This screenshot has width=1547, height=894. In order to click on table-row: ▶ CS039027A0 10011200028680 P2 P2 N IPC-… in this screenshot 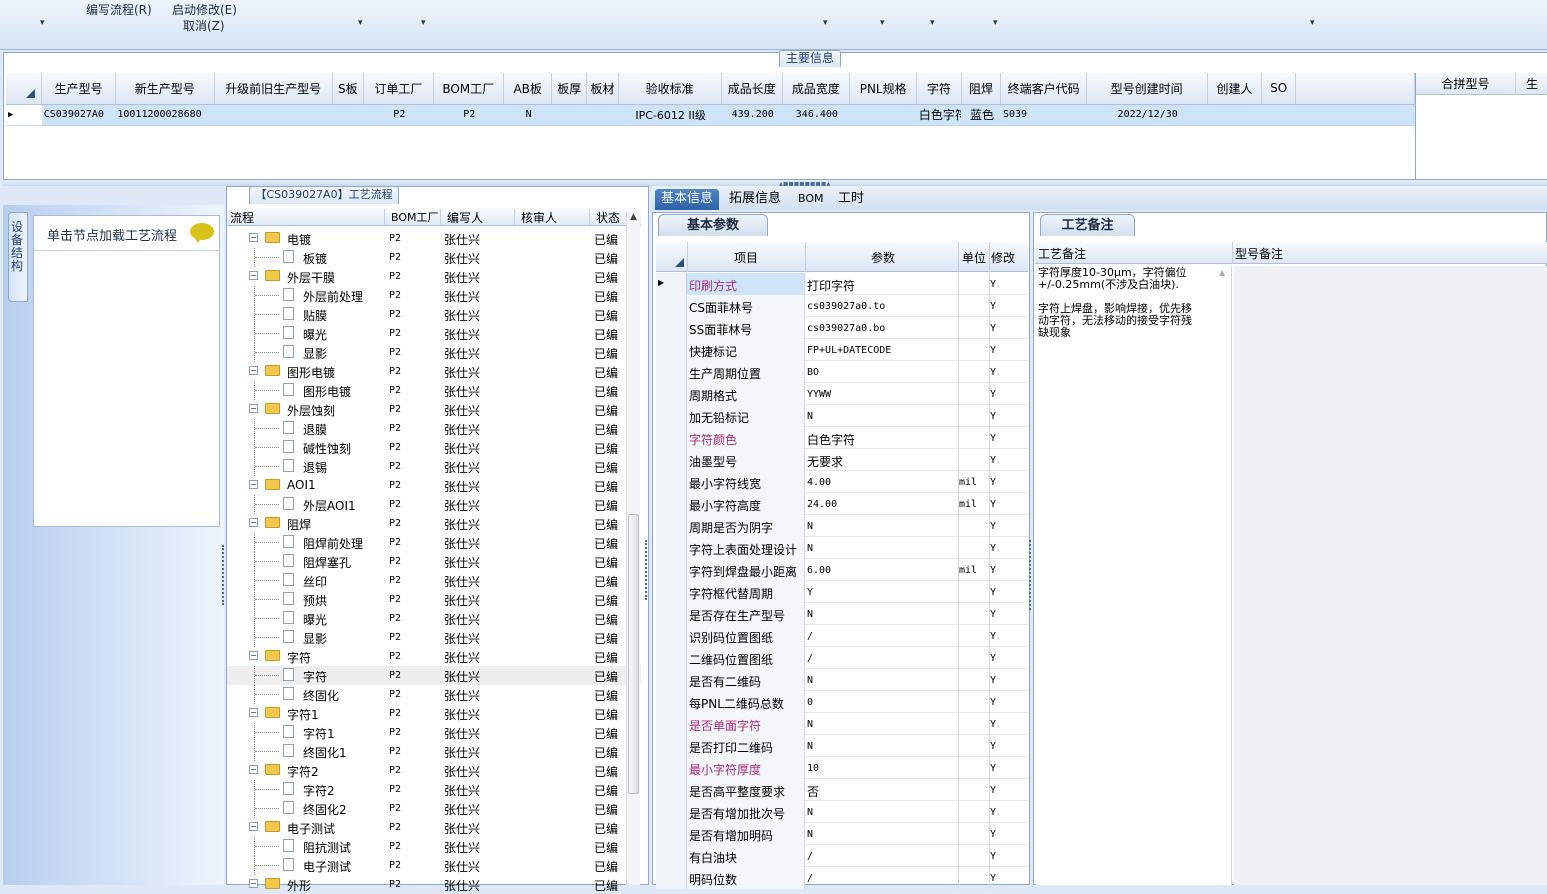, I will do `click(710, 115)`.